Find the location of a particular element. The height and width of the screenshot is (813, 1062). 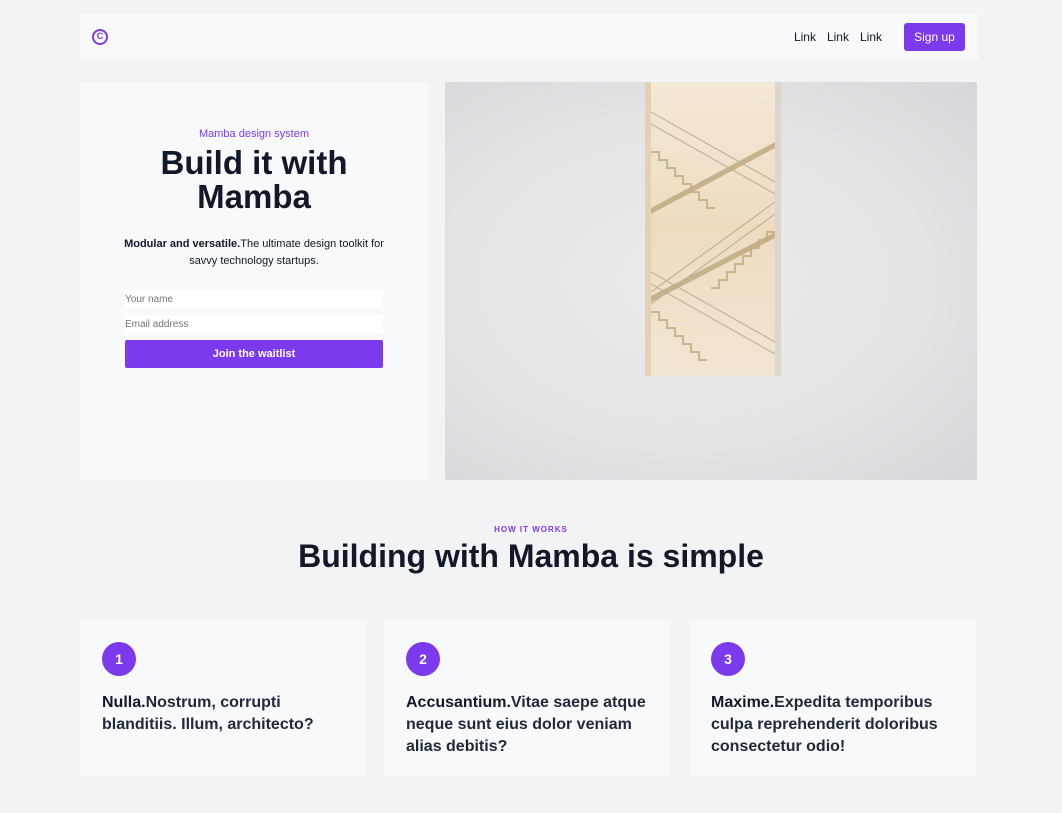

step-badge-1: 1 is located at coordinates (119, 659).